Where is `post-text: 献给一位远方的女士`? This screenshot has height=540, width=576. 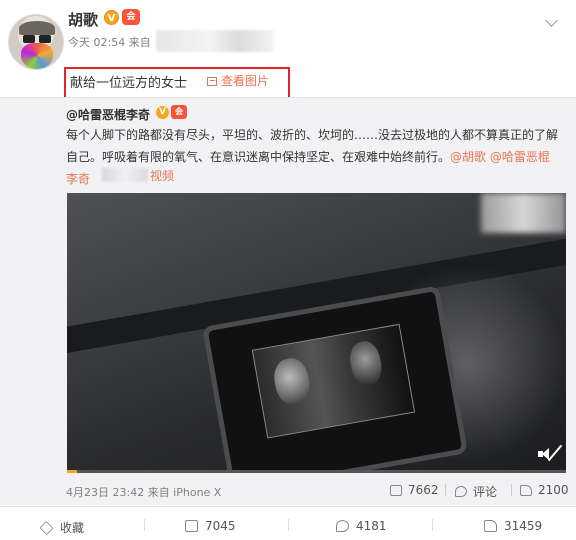
post-text: 献给一位远方的女士 is located at coordinates (129, 83).